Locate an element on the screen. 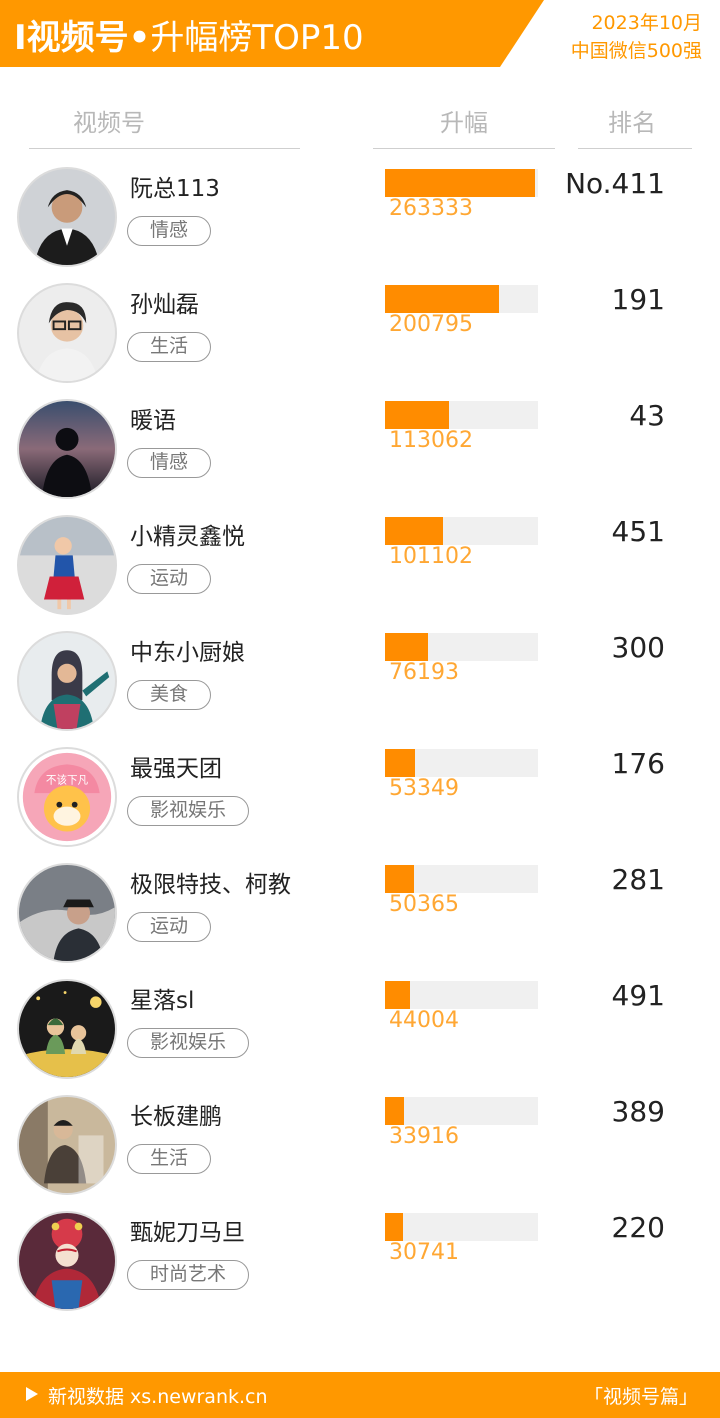  ranking-row: 中东小厨娘美食 76193 300 is located at coordinates (360, 677).